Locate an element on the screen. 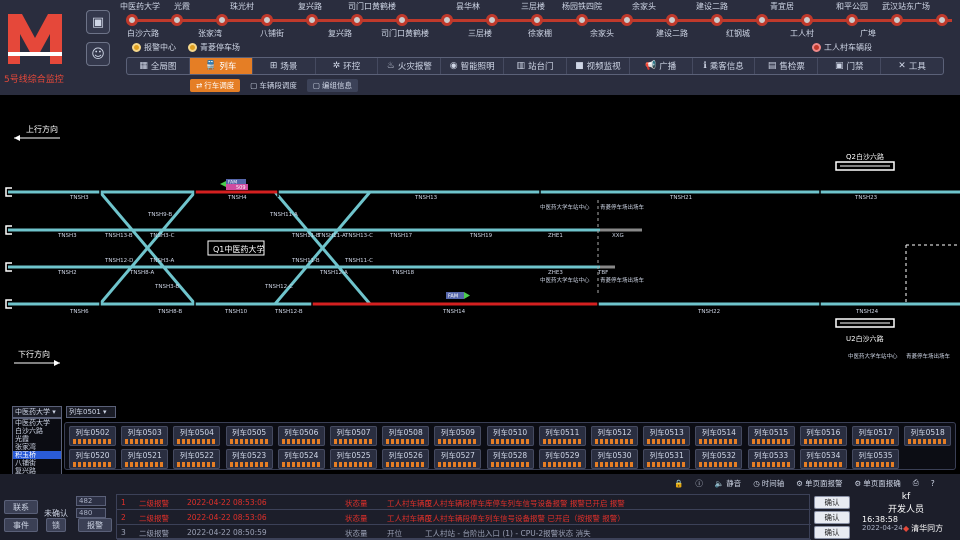  train-button: 列车0516 is located at coordinates (823, 436).